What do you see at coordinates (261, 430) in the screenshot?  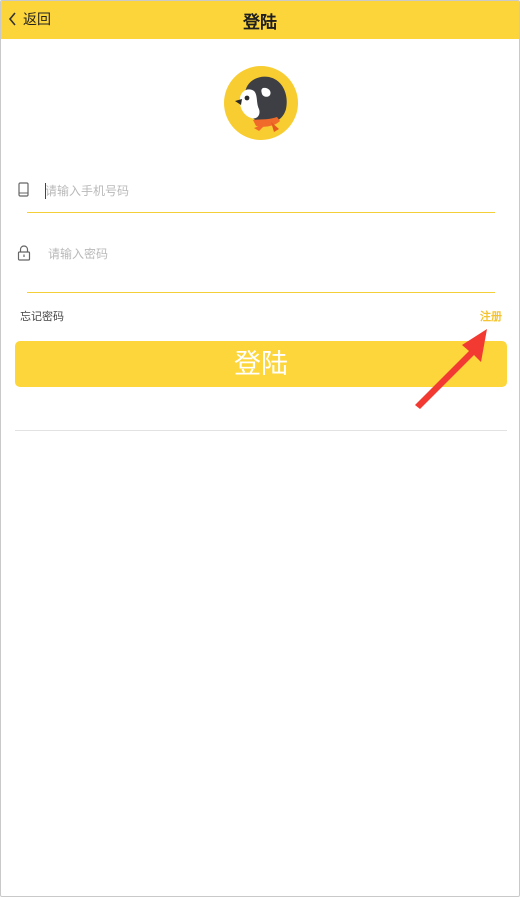 I see `divider` at bounding box center [261, 430].